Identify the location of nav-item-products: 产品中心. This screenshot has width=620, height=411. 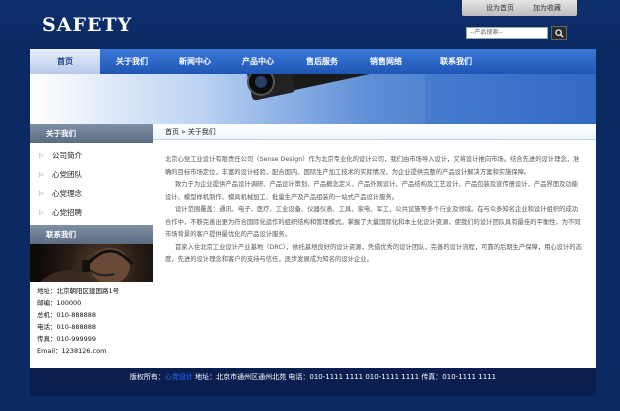
(258, 61).